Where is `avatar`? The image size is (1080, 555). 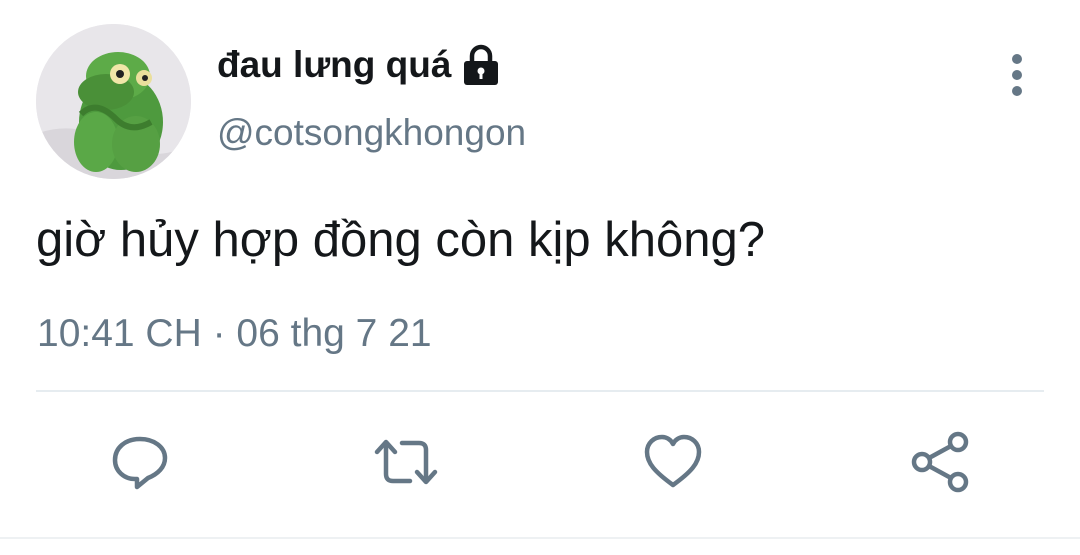
avatar is located at coordinates (113, 101).